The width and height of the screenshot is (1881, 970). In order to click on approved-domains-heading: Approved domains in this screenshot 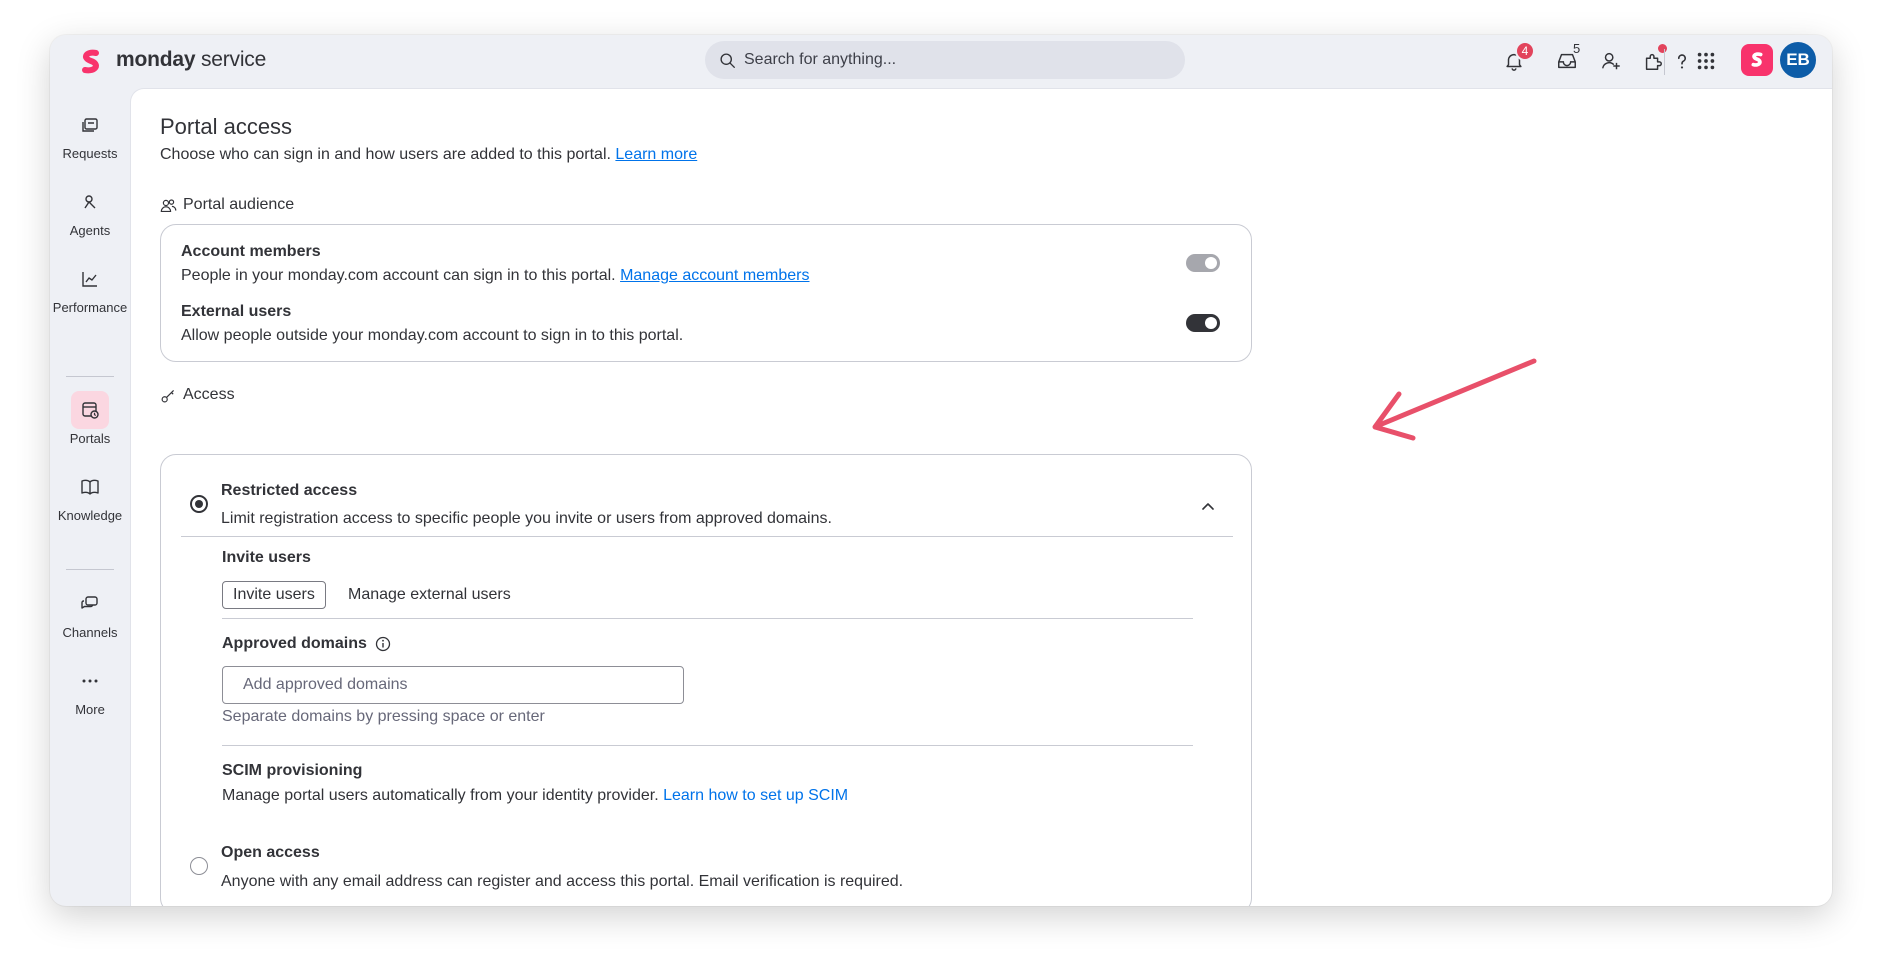, I will do `click(306, 644)`.